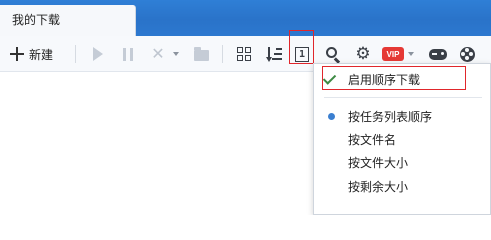 The height and width of the screenshot is (240, 491). What do you see at coordinates (438, 54) in the screenshot?
I see `game-icon` at bounding box center [438, 54].